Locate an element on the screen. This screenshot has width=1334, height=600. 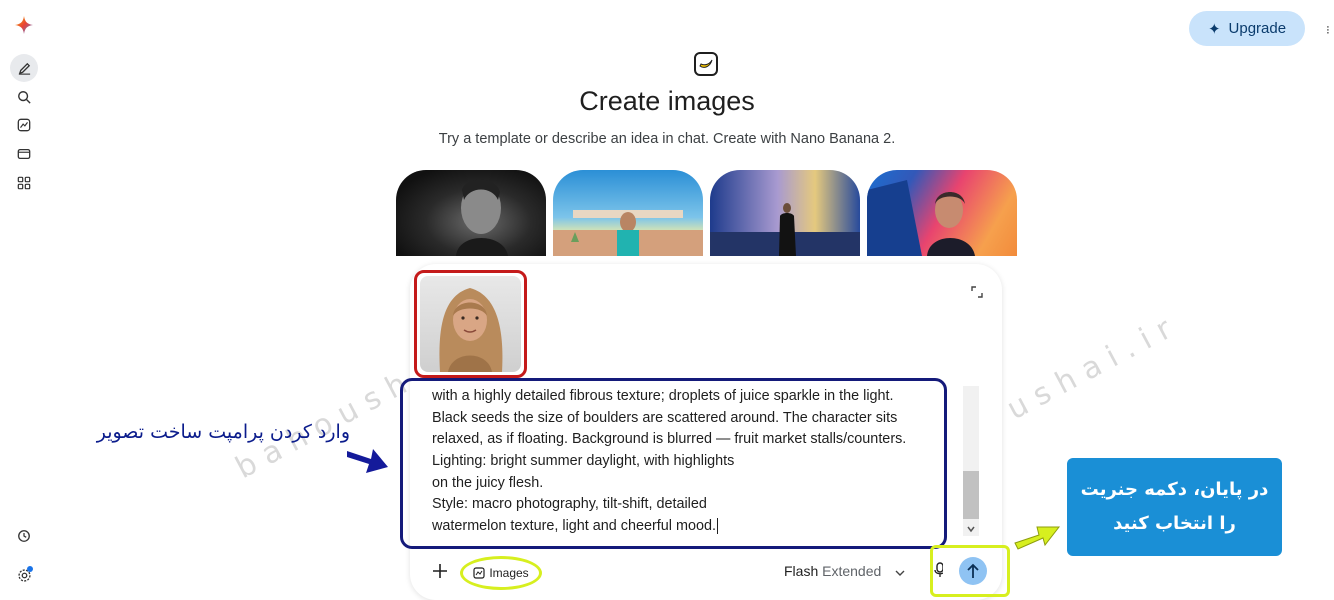
chevron-down-icon is located at coordinates (900, 572).